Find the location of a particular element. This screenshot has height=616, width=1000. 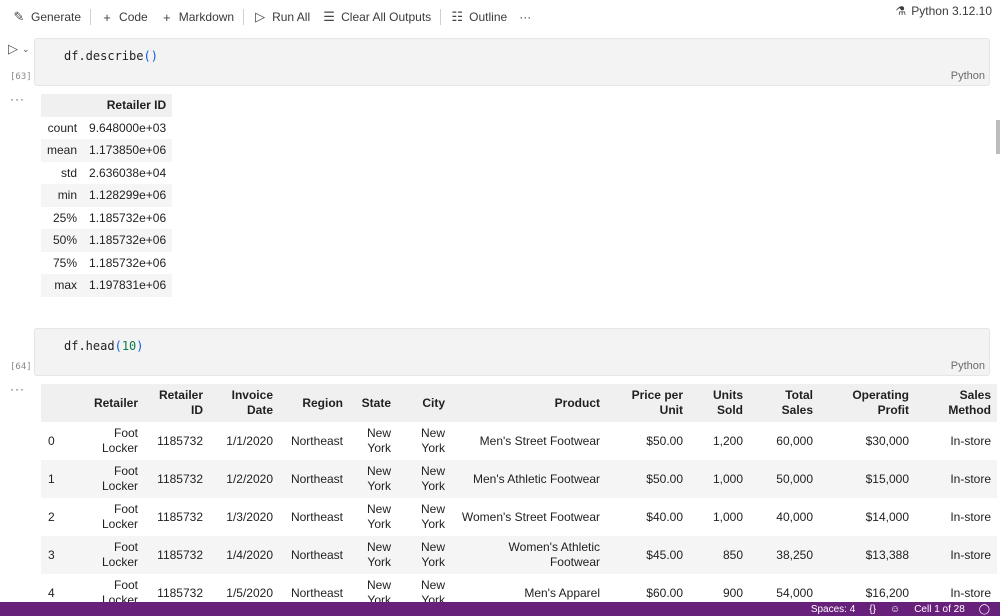

add-code-button: + Code is located at coordinates (124, 17).